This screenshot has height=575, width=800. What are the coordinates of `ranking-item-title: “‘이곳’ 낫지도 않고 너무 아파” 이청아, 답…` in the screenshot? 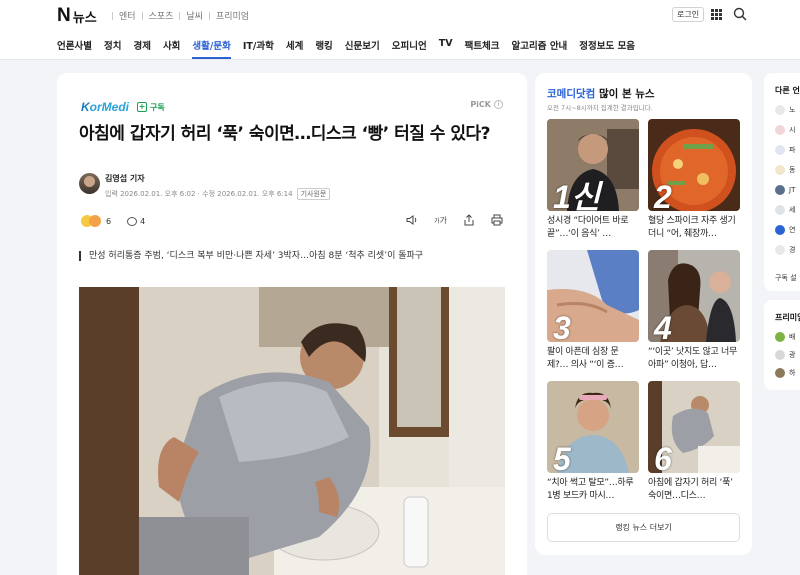 It's located at (694, 359).